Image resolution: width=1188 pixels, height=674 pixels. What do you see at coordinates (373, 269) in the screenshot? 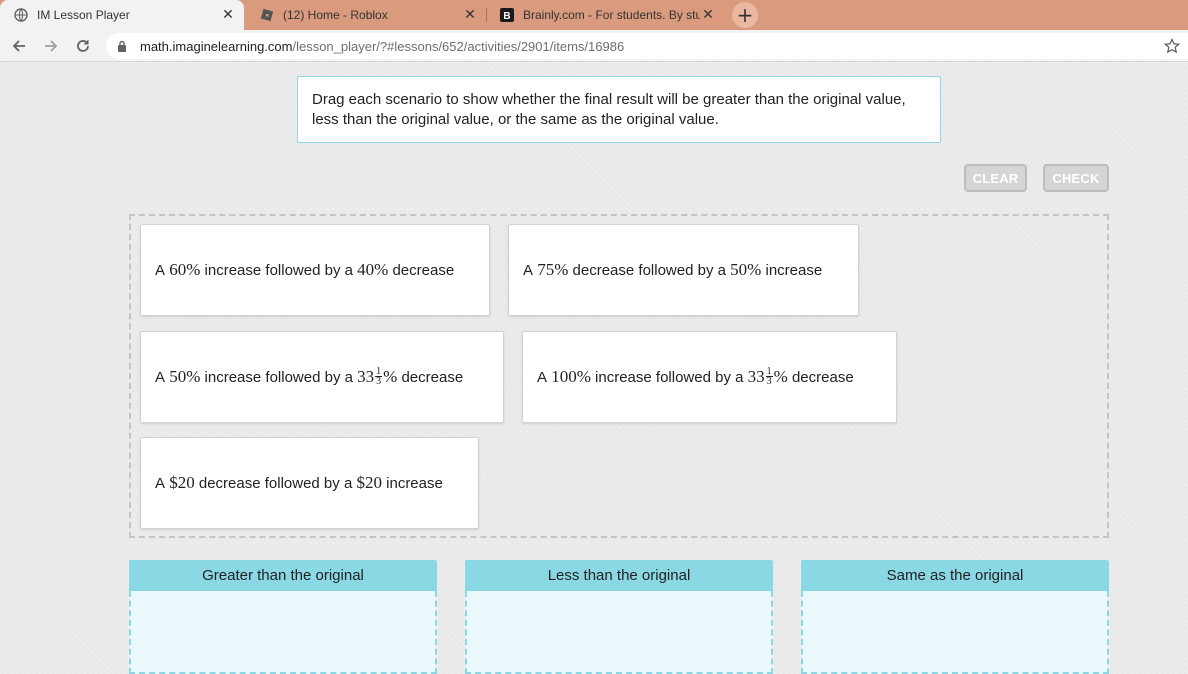
I see `card-value: 40%` at bounding box center [373, 269].